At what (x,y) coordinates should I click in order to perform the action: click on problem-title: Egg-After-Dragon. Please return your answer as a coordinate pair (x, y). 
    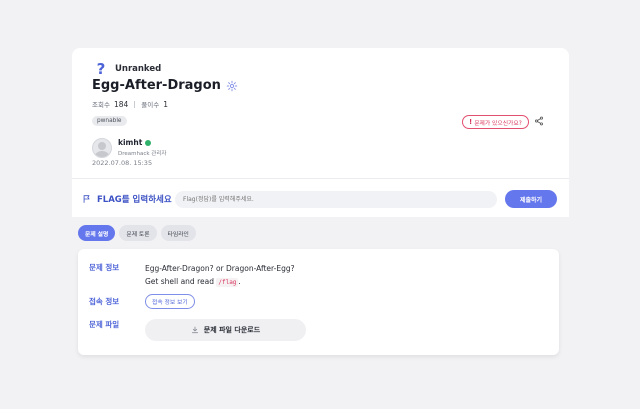
    Looking at the image, I should click on (156, 85).